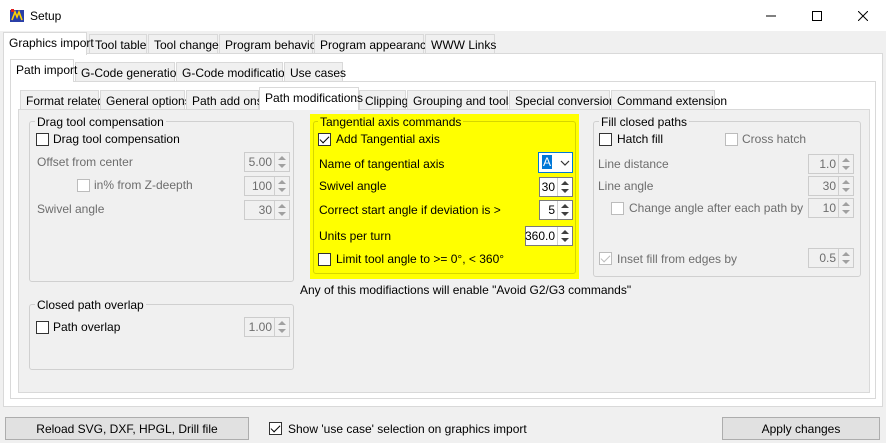 This screenshot has width=886, height=443. What do you see at coordinates (827, 164) in the screenshot?
I see `line-distance-value: 1.0` at bounding box center [827, 164].